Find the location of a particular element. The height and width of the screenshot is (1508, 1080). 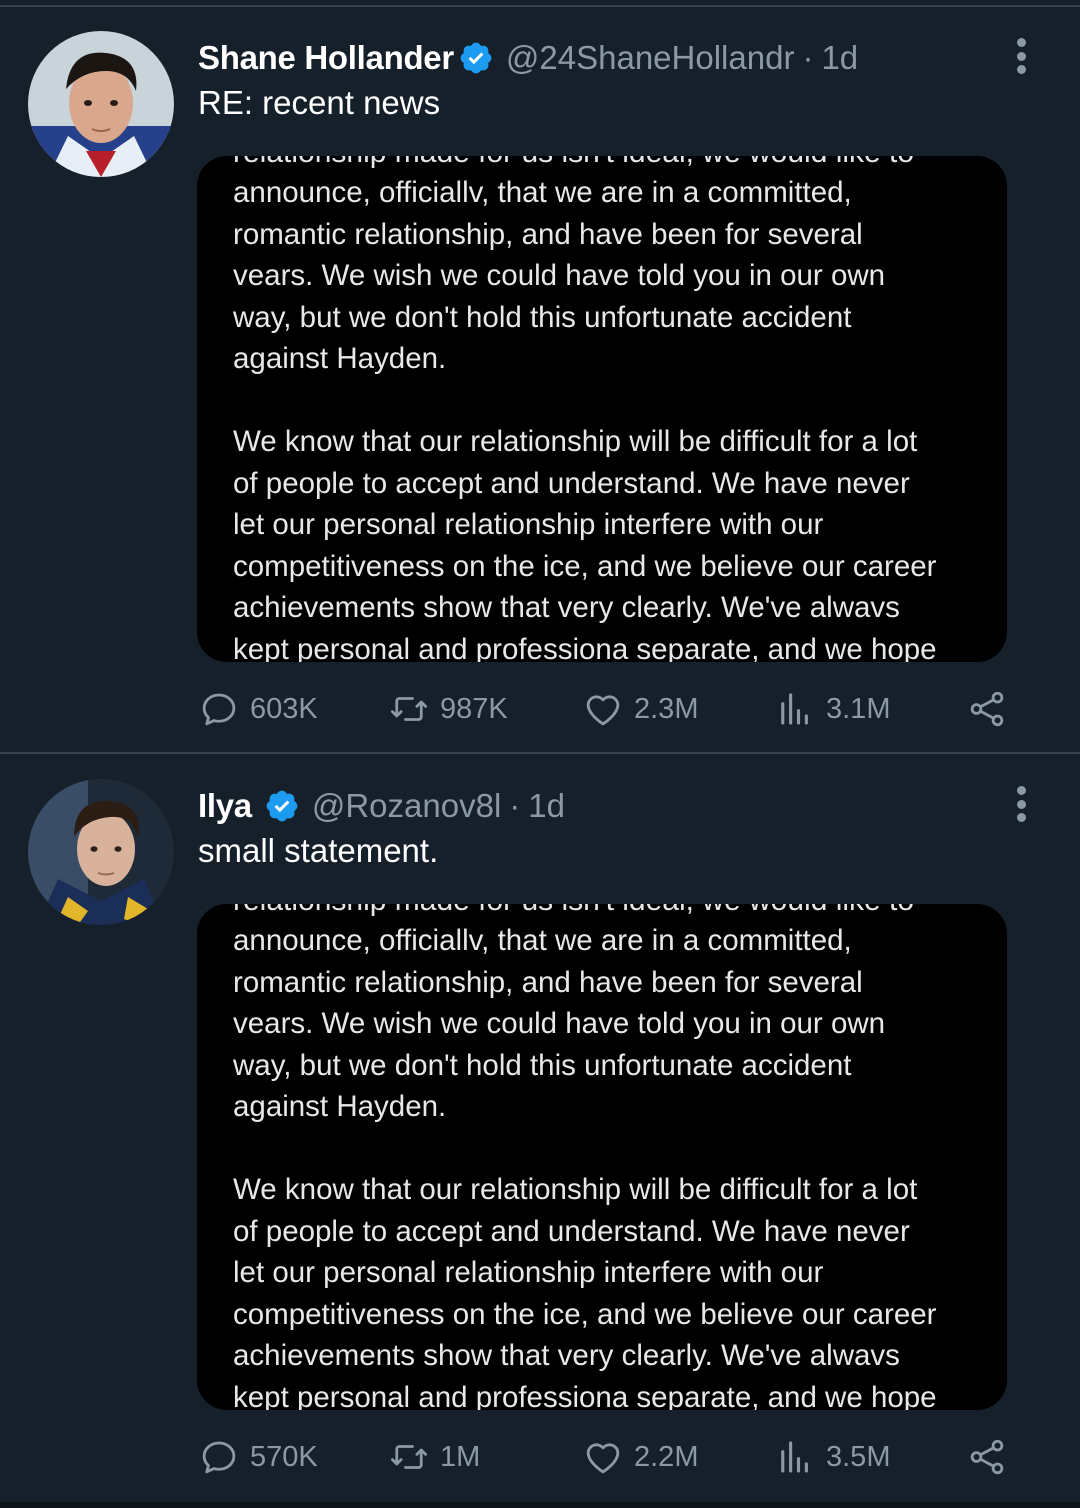

tweet-actions: 603K 987K 2.3M 3.1M is located at coordinates (608, 710).